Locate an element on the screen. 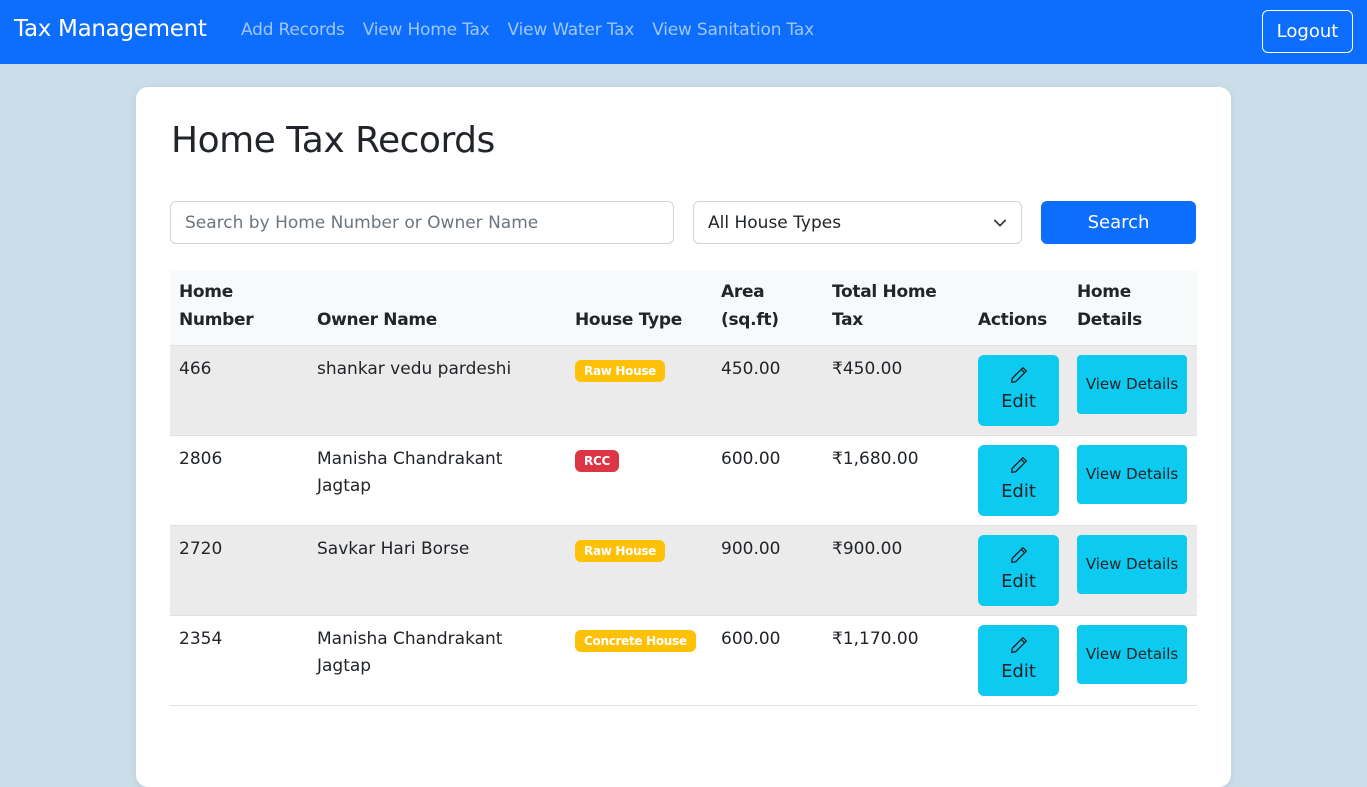  nav-view-water-tax: View Water Tax is located at coordinates (571, 30).